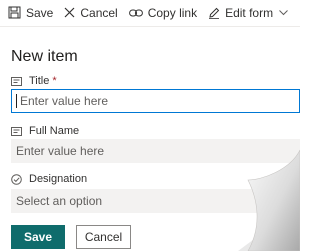  Describe the element at coordinates (54, 131) in the screenshot. I see `full-name-label-text: Full Name` at that location.